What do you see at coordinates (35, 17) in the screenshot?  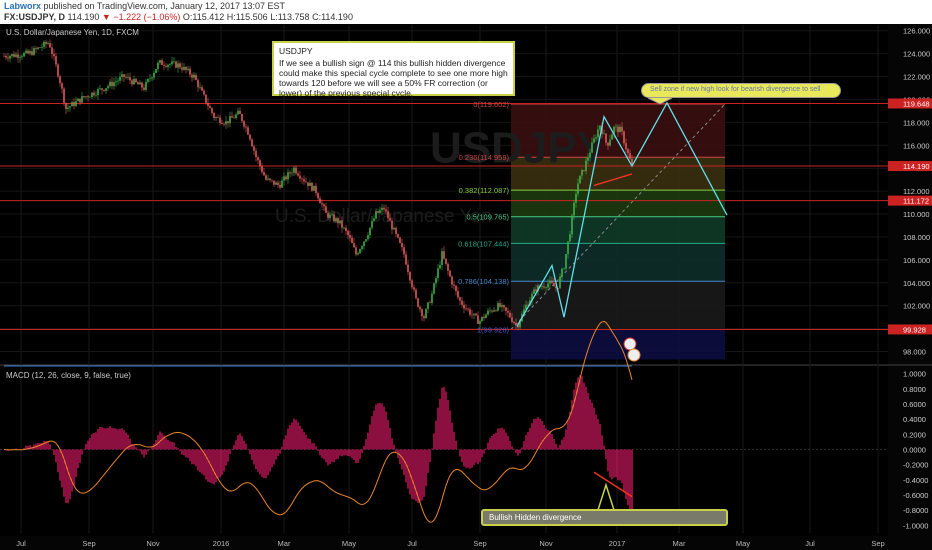 I see `symbol-label: FX:USDJPY, D` at bounding box center [35, 17].